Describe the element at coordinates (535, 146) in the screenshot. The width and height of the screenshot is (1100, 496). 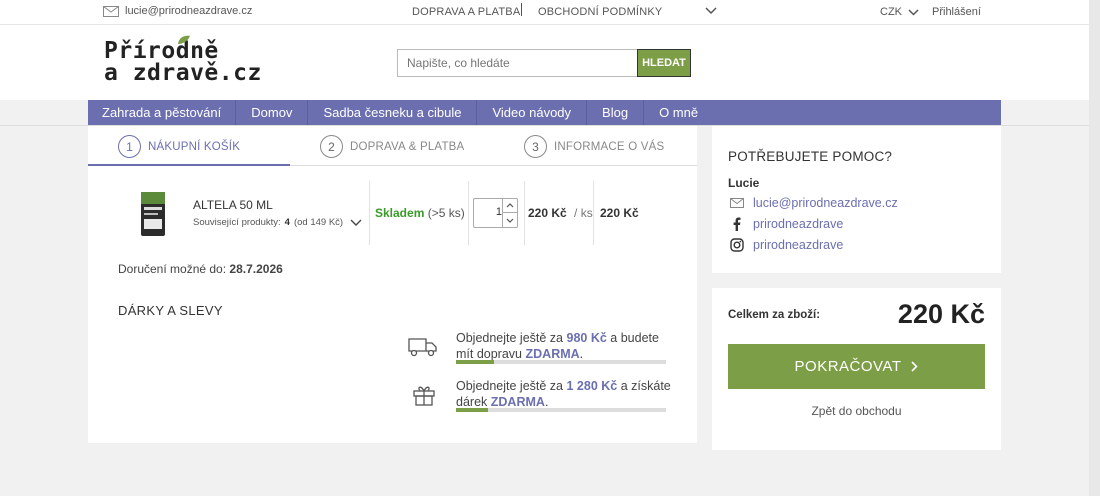
I see `step-number: 3` at that location.